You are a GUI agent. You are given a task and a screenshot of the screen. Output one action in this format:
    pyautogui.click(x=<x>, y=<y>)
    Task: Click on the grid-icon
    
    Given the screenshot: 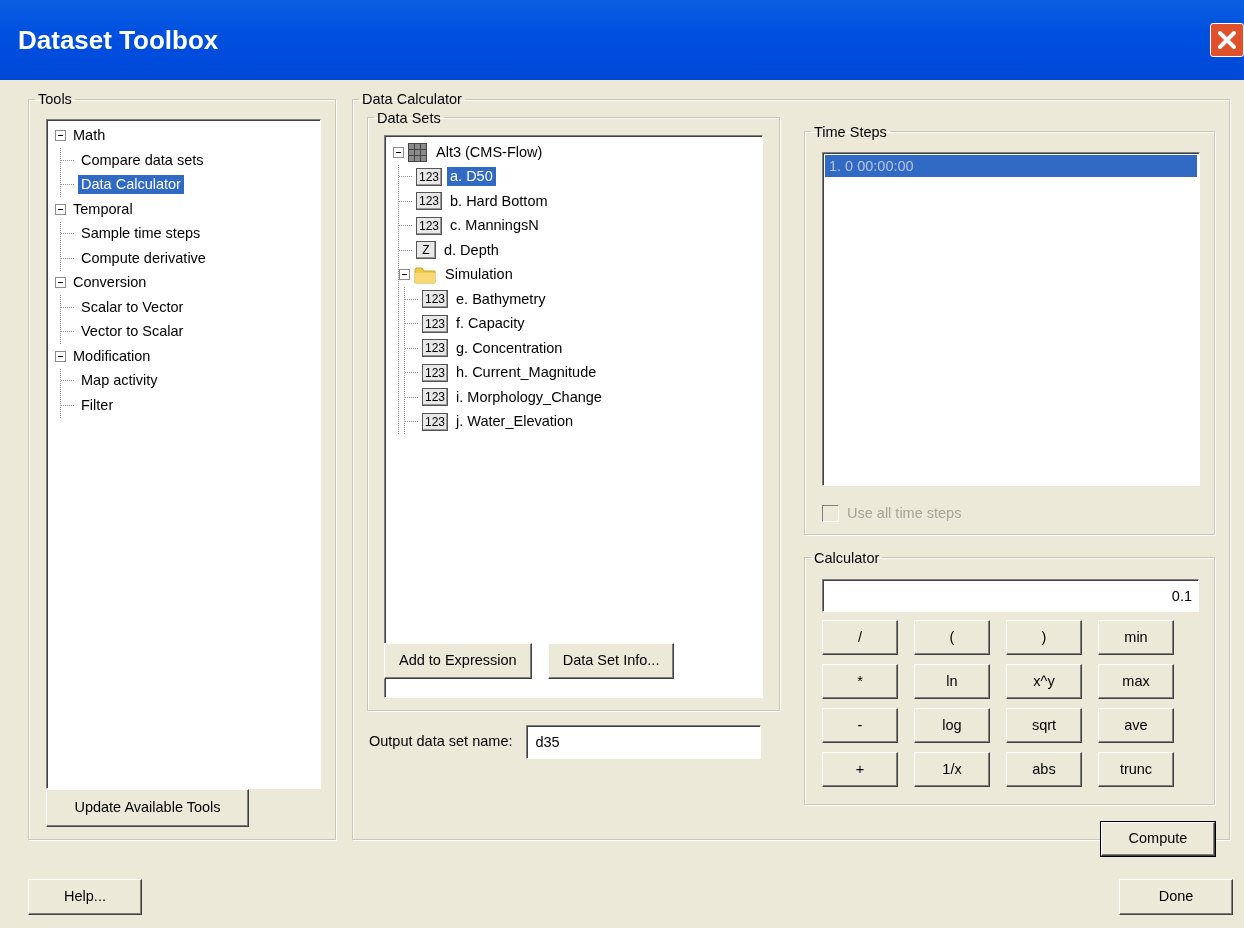 What is the action you would take?
    pyautogui.click(x=417, y=152)
    